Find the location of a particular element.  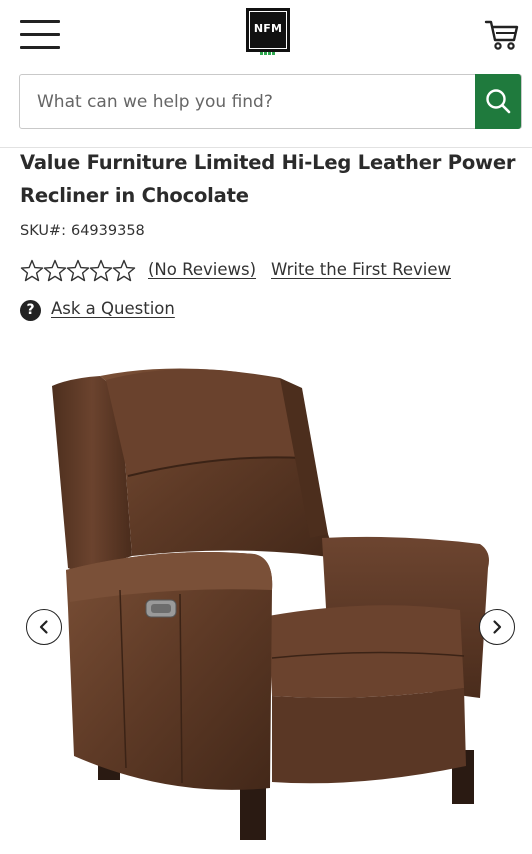

shopping-cart-icon is located at coordinates (502, 35).